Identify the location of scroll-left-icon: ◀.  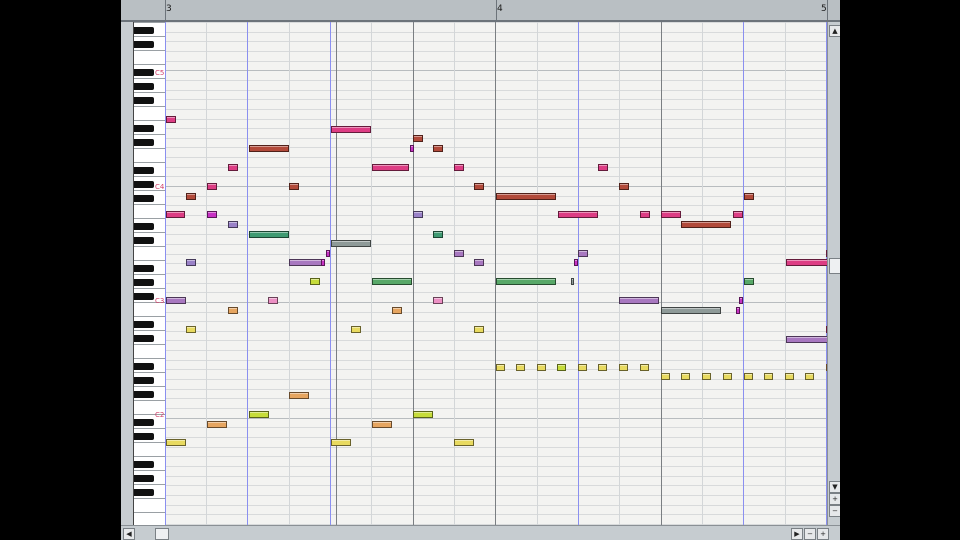
(129, 534).